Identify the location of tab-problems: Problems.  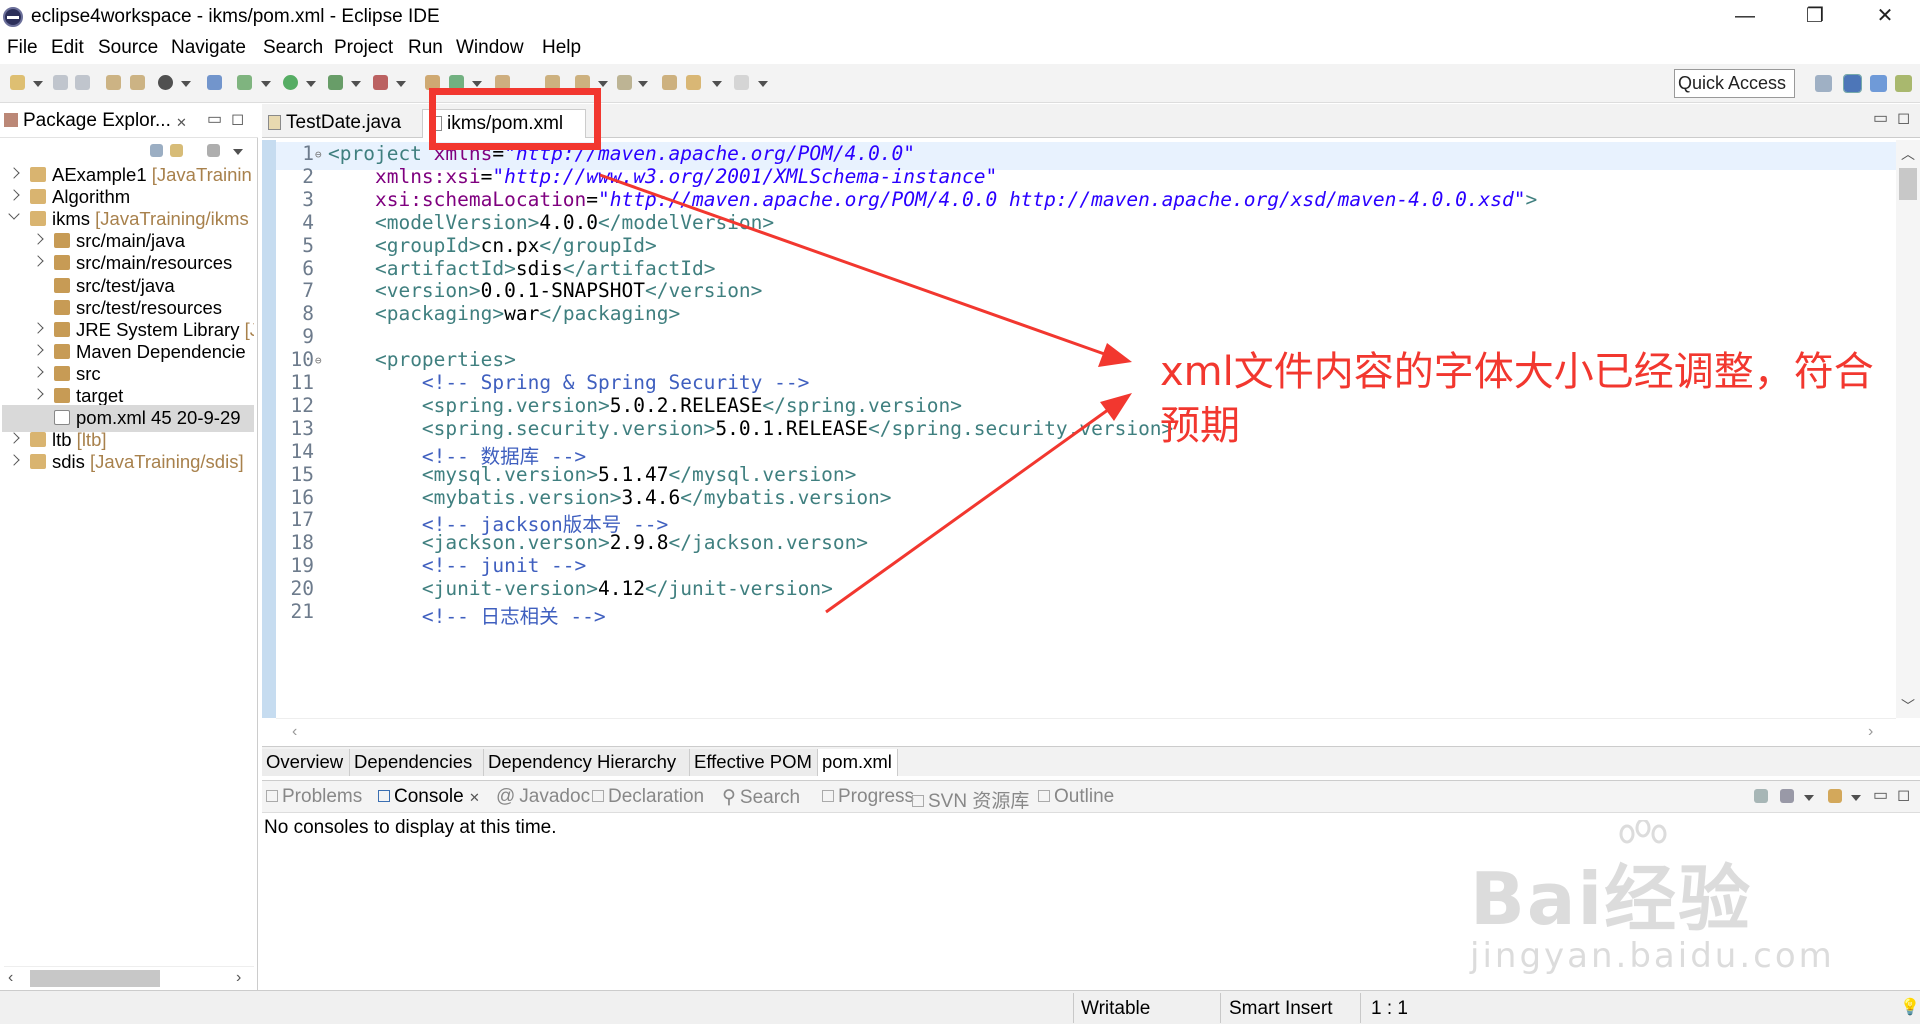
(314, 797).